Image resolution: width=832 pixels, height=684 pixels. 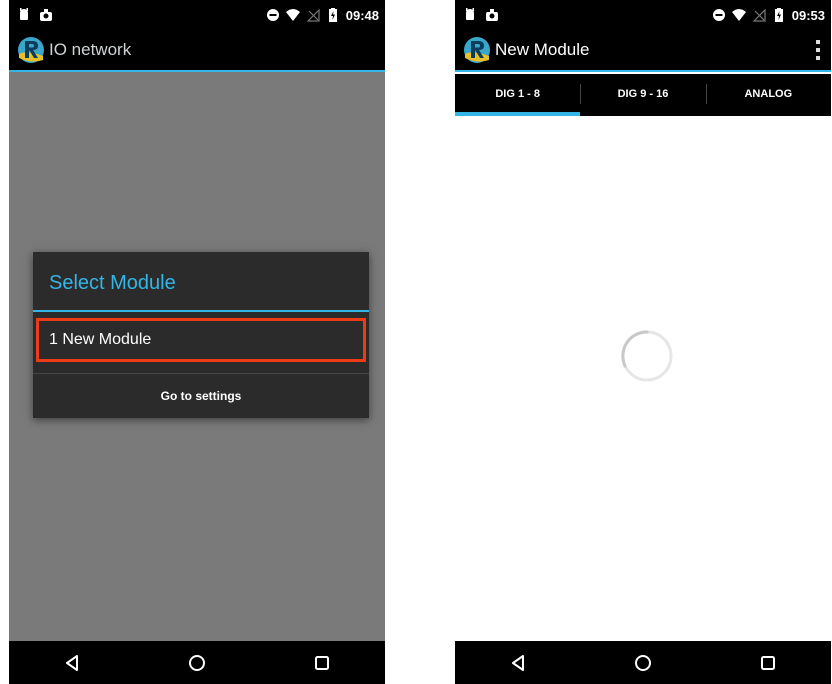 I want to click on status-bar: 09:48, so click(x=197, y=15).